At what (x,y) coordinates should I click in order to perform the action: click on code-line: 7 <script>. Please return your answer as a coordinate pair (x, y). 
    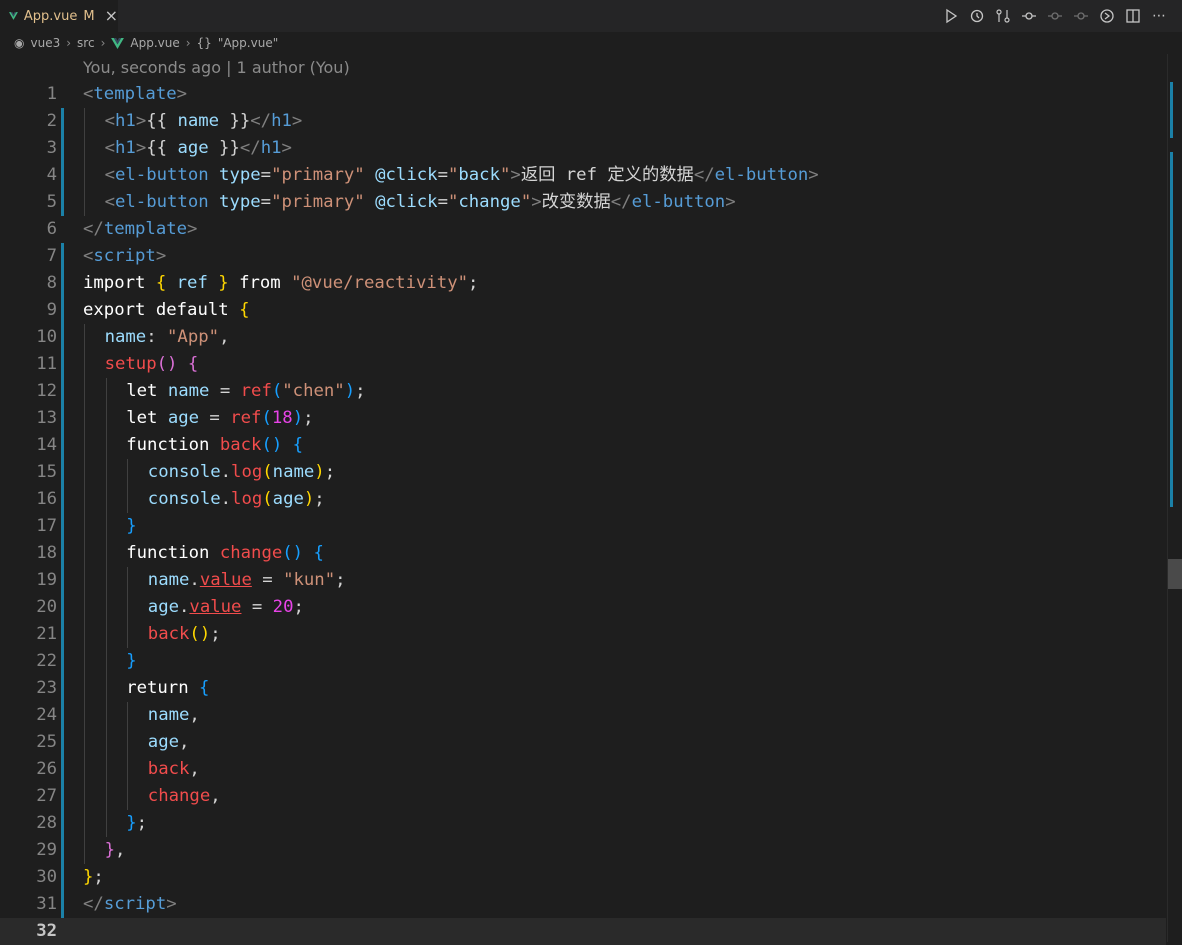
    Looking at the image, I should click on (583, 256).